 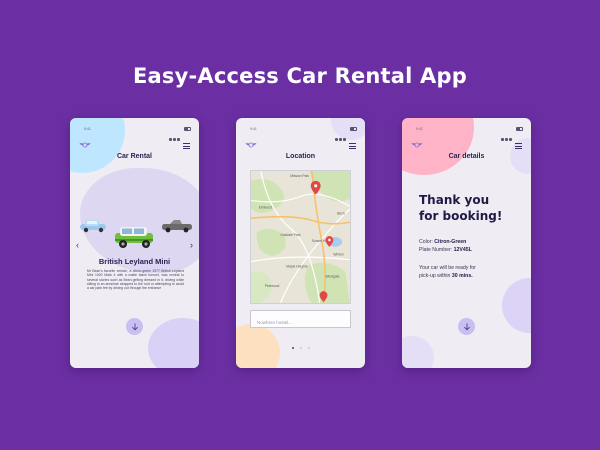 I want to click on svg-text: Maple Heights, so click(x=297, y=267).